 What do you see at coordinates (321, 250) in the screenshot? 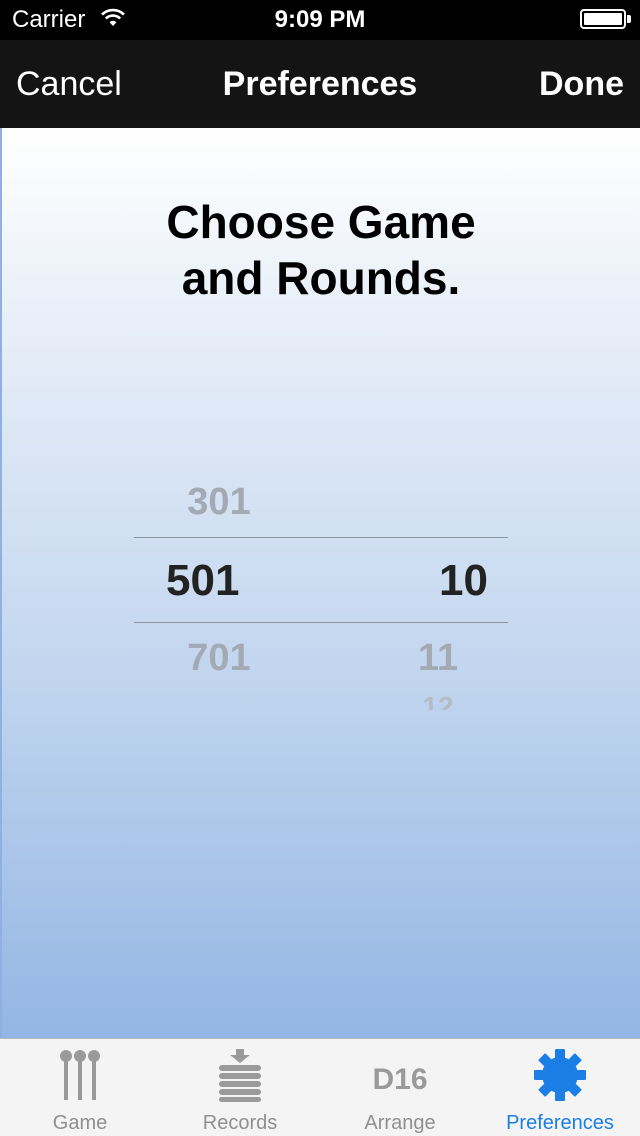
I see `instruction-heading: Choose Game and Rounds.` at bounding box center [321, 250].